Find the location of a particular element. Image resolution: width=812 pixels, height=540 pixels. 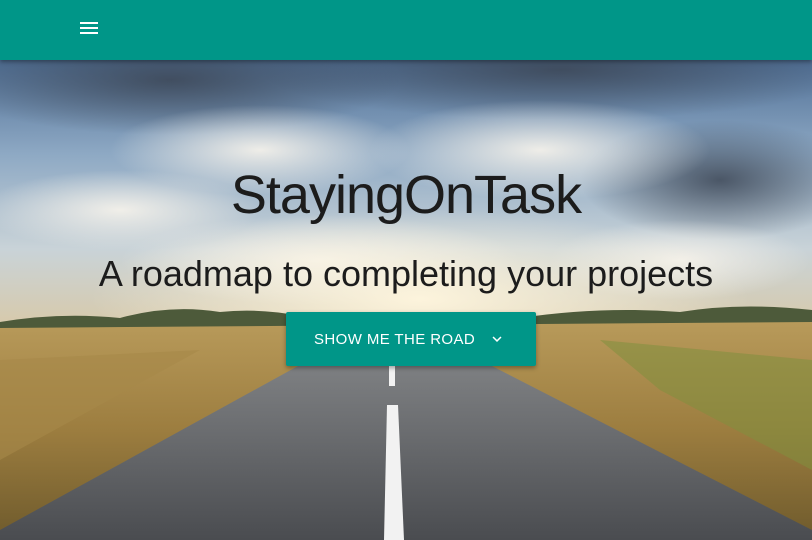

cta-button-label: SHOW ME THE ROAD is located at coordinates (395, 339).